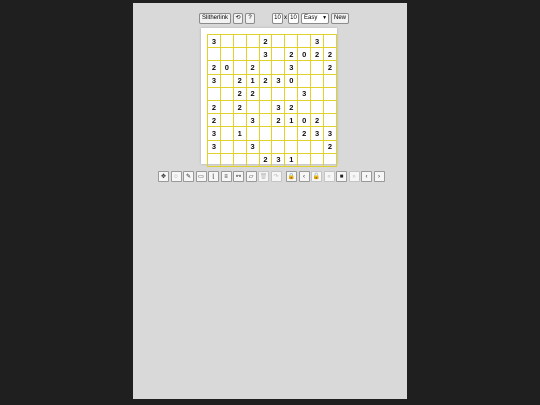 The width and height of the screenshot is (540, 405). What do you see at coordinates (263, 176) in the screenshot?
I see `delete-icon: 🗑` at bounding box center [263, 176].